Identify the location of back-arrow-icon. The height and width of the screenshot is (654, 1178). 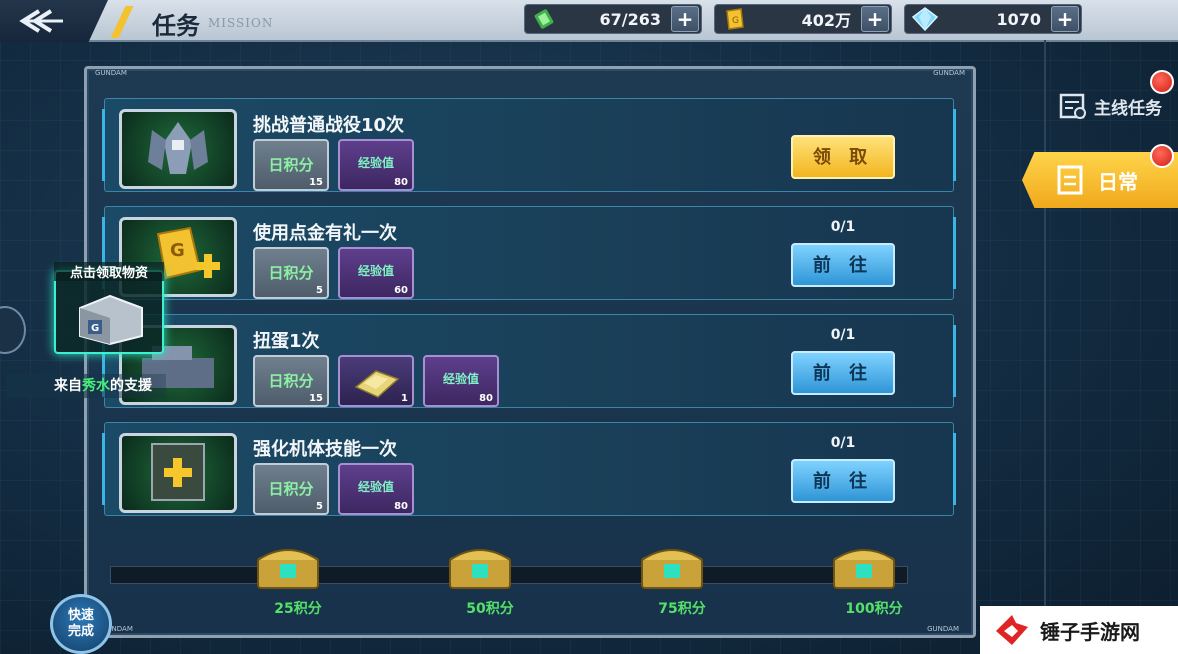
(41, 21).